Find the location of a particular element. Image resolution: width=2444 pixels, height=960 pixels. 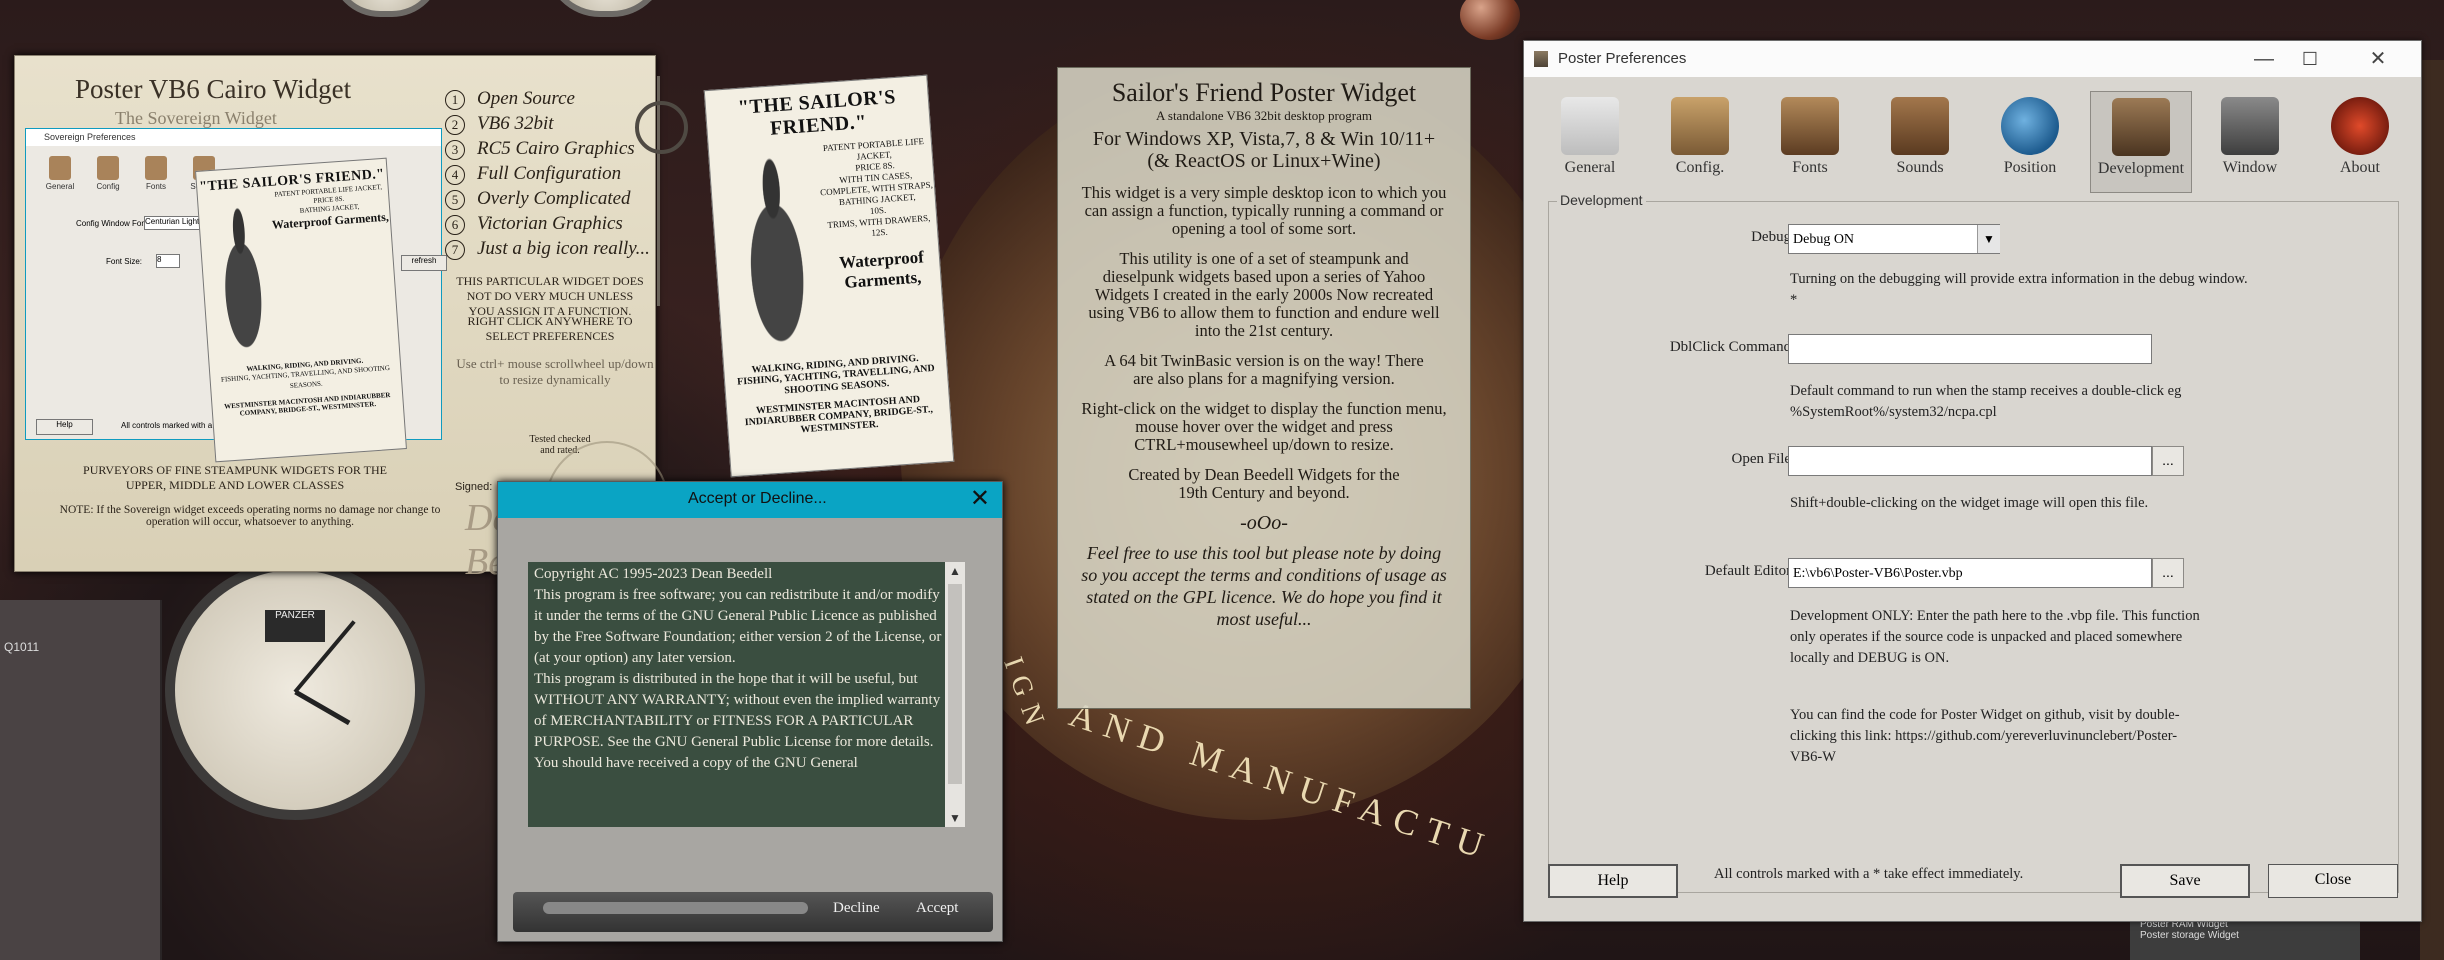

scroll-down-icon: ▼ is located at coordinates (955, 818).